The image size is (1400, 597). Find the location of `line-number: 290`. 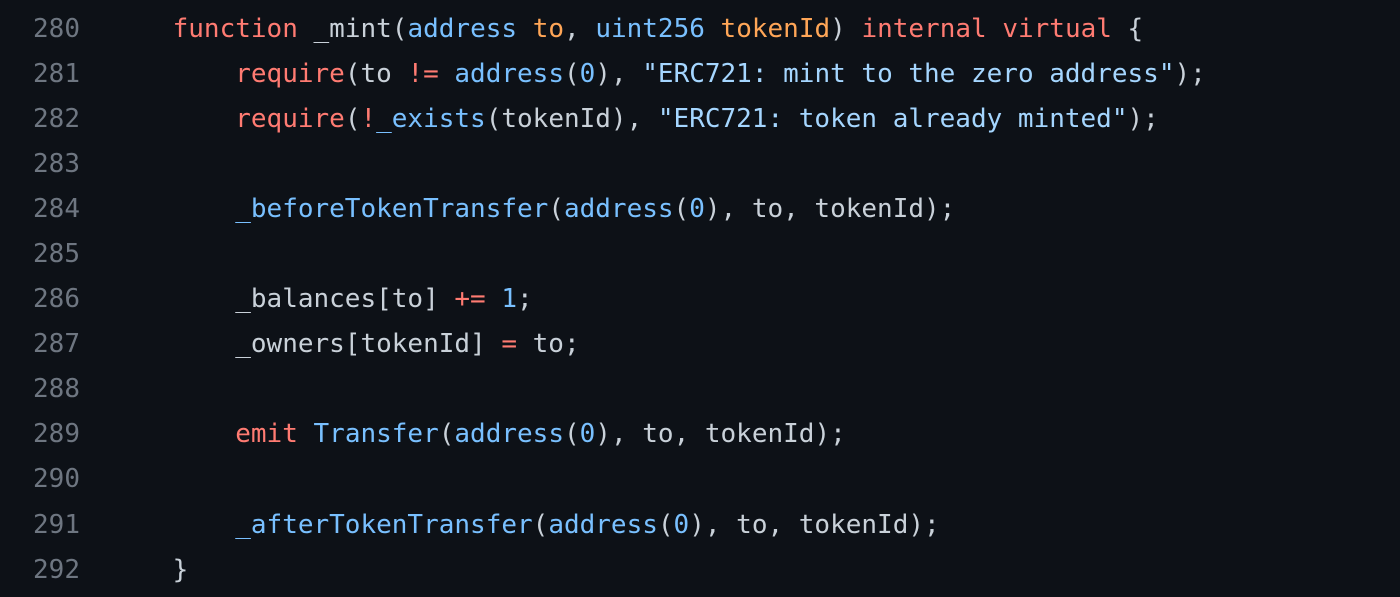

line-number: 290 is located at coordinates (40, 479).